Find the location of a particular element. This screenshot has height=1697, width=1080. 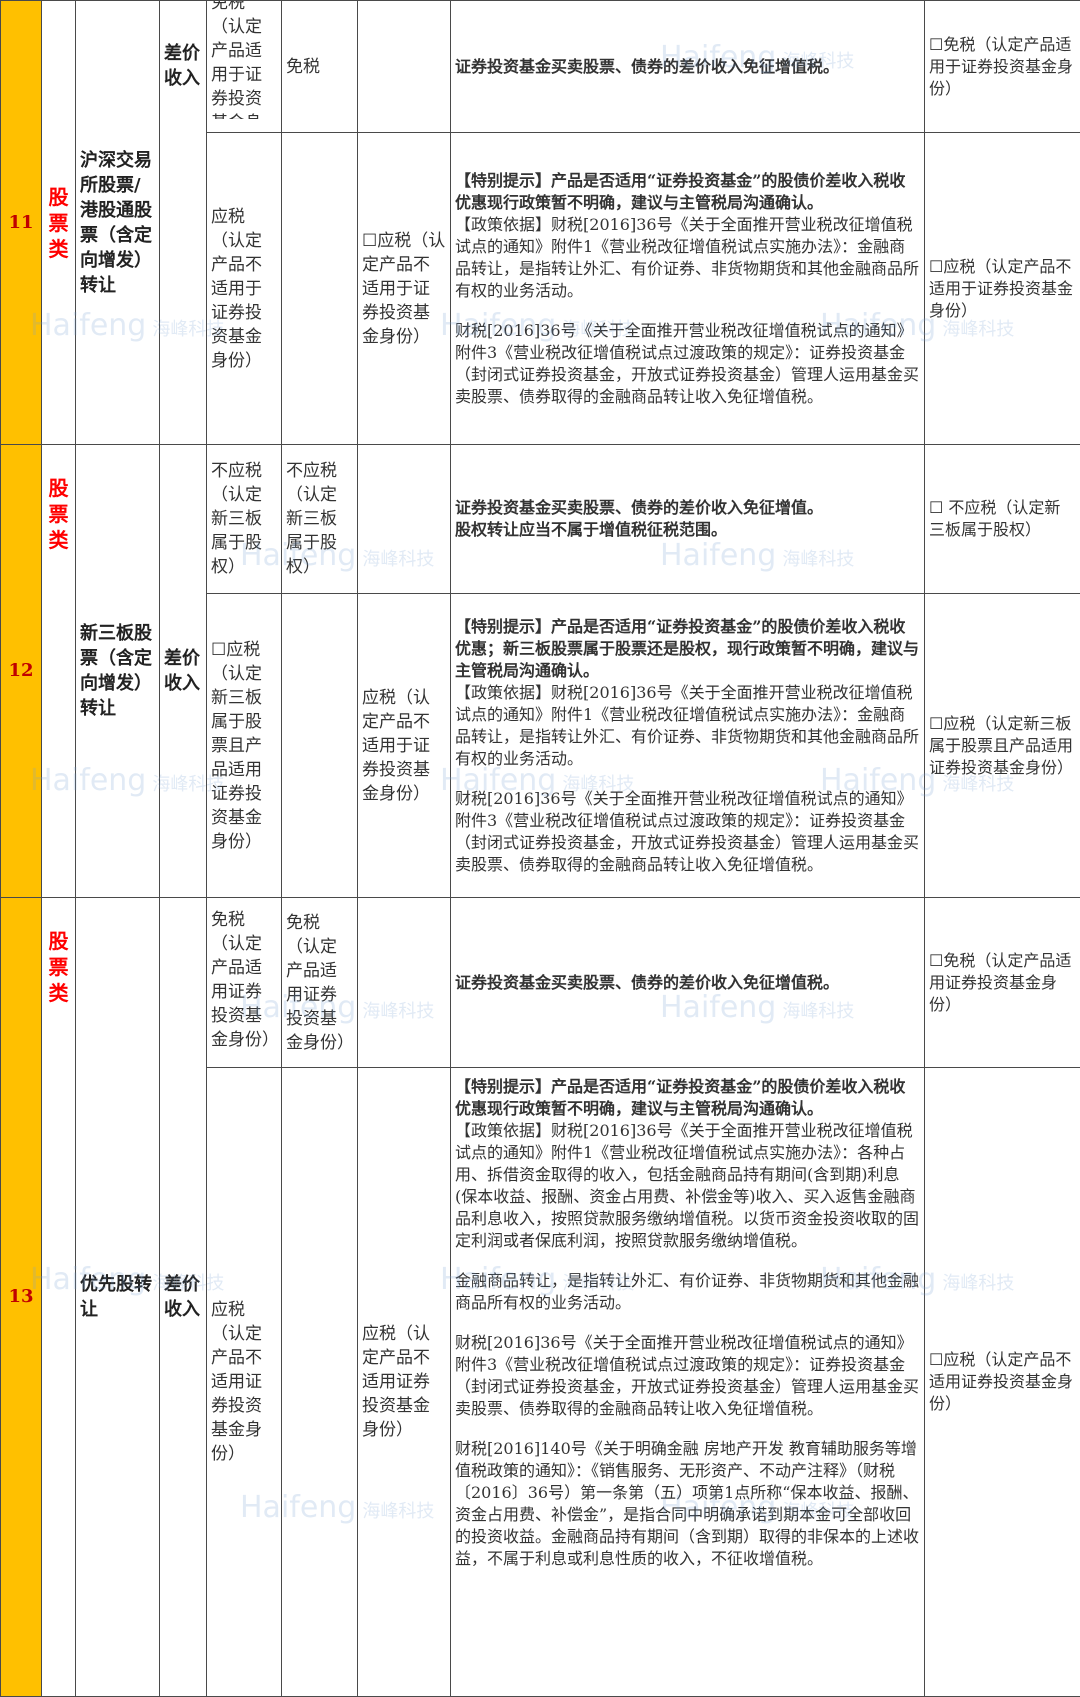

choice-option: ☐应税（认定新三板属于股票且产品适用证券投资基金身份） is located at coordinates (1002, 745).